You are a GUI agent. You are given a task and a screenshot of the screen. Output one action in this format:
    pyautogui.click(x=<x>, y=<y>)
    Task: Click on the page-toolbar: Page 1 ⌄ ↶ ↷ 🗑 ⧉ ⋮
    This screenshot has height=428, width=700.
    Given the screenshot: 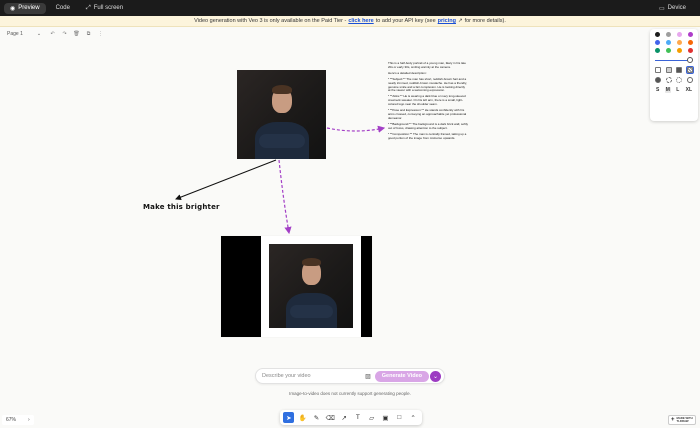 What is the action you would take?
    pyautogui.click(x=54, y=34)
    